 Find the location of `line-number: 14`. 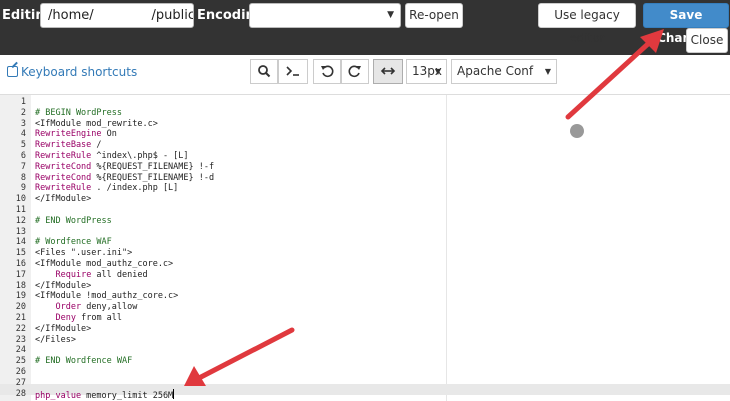

line-number: 14 is located at coordinates (20, 242).